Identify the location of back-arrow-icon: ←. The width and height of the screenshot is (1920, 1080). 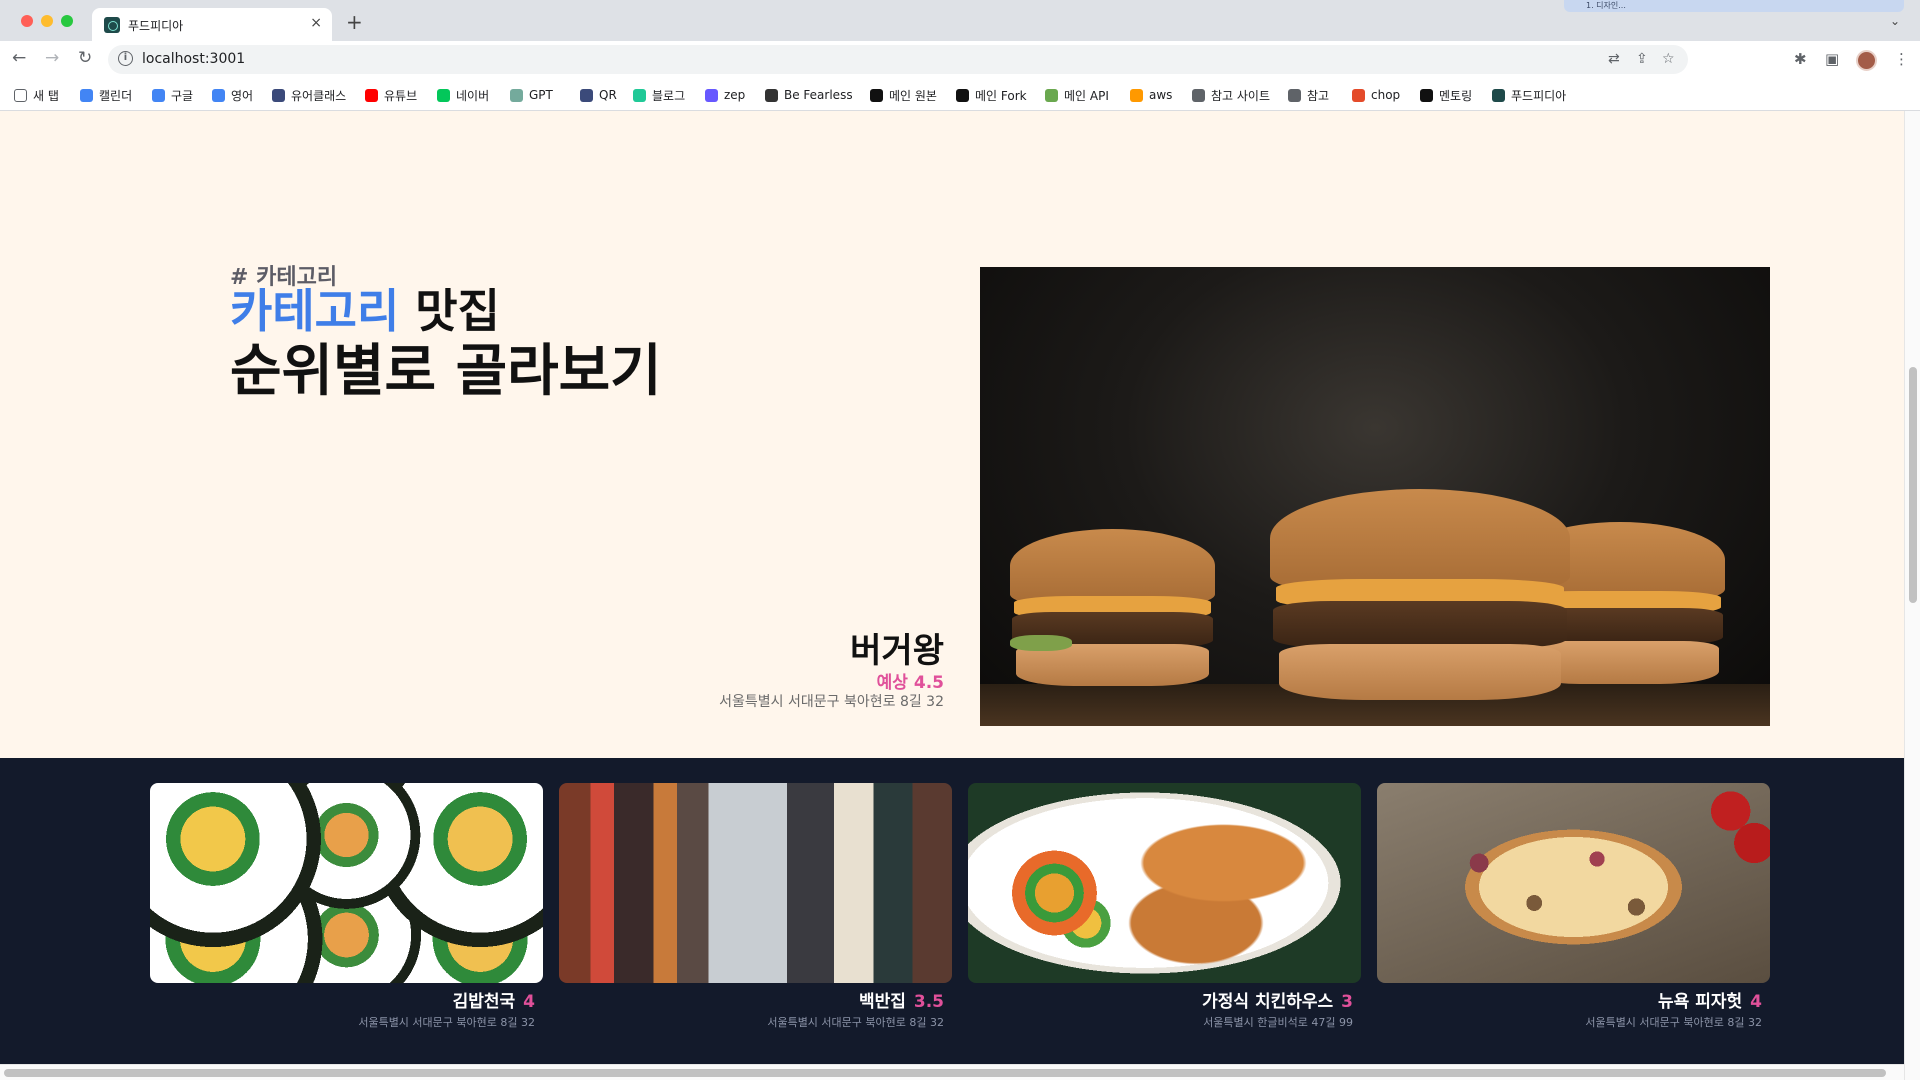
(19, 58).